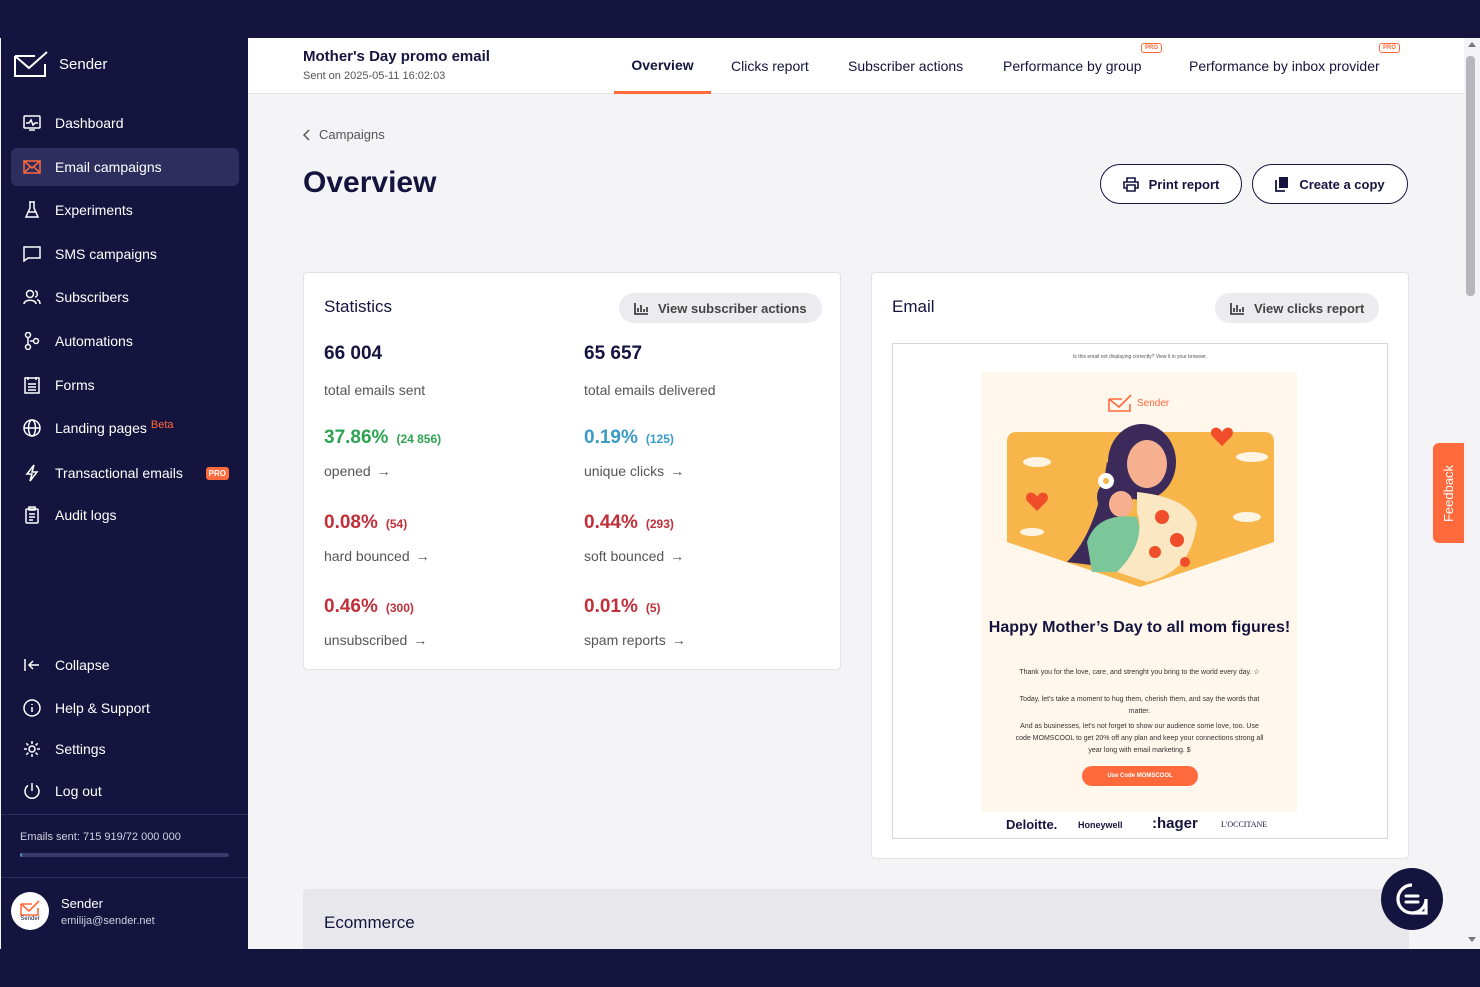 Image resolution: width=1480 pixels, height=987 pixels. I want to click on sidebar-logout: Log out, so click(125, 791).